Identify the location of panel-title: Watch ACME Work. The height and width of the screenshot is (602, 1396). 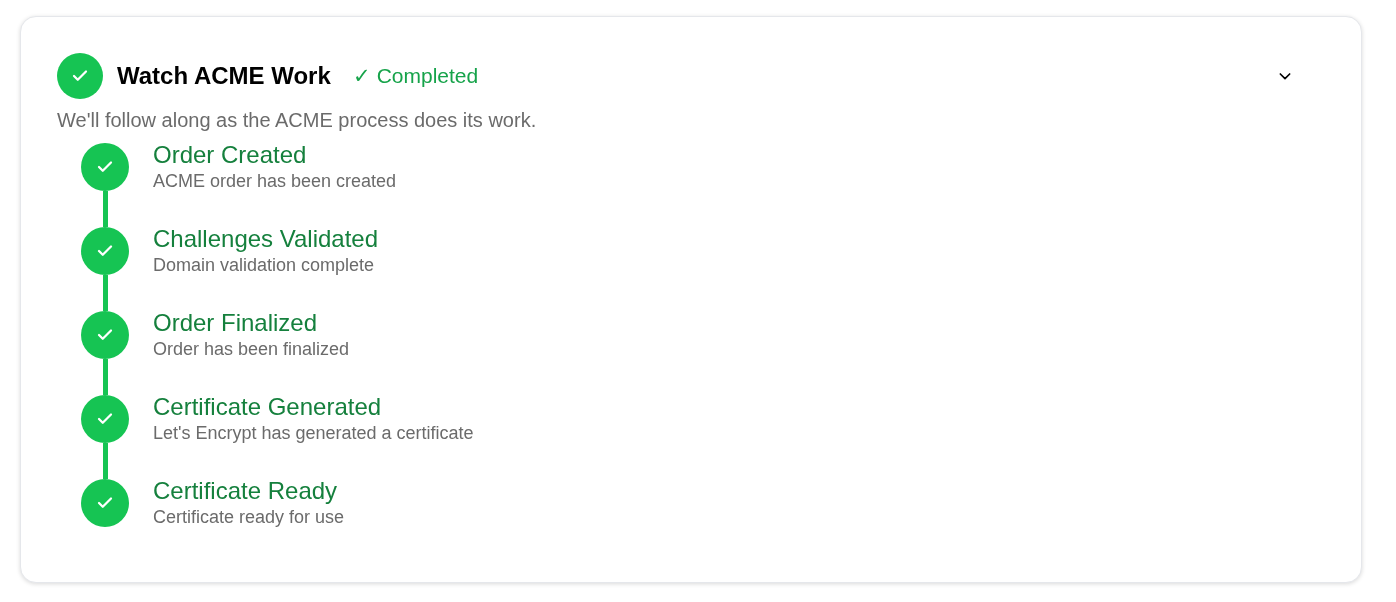
(224, 76).